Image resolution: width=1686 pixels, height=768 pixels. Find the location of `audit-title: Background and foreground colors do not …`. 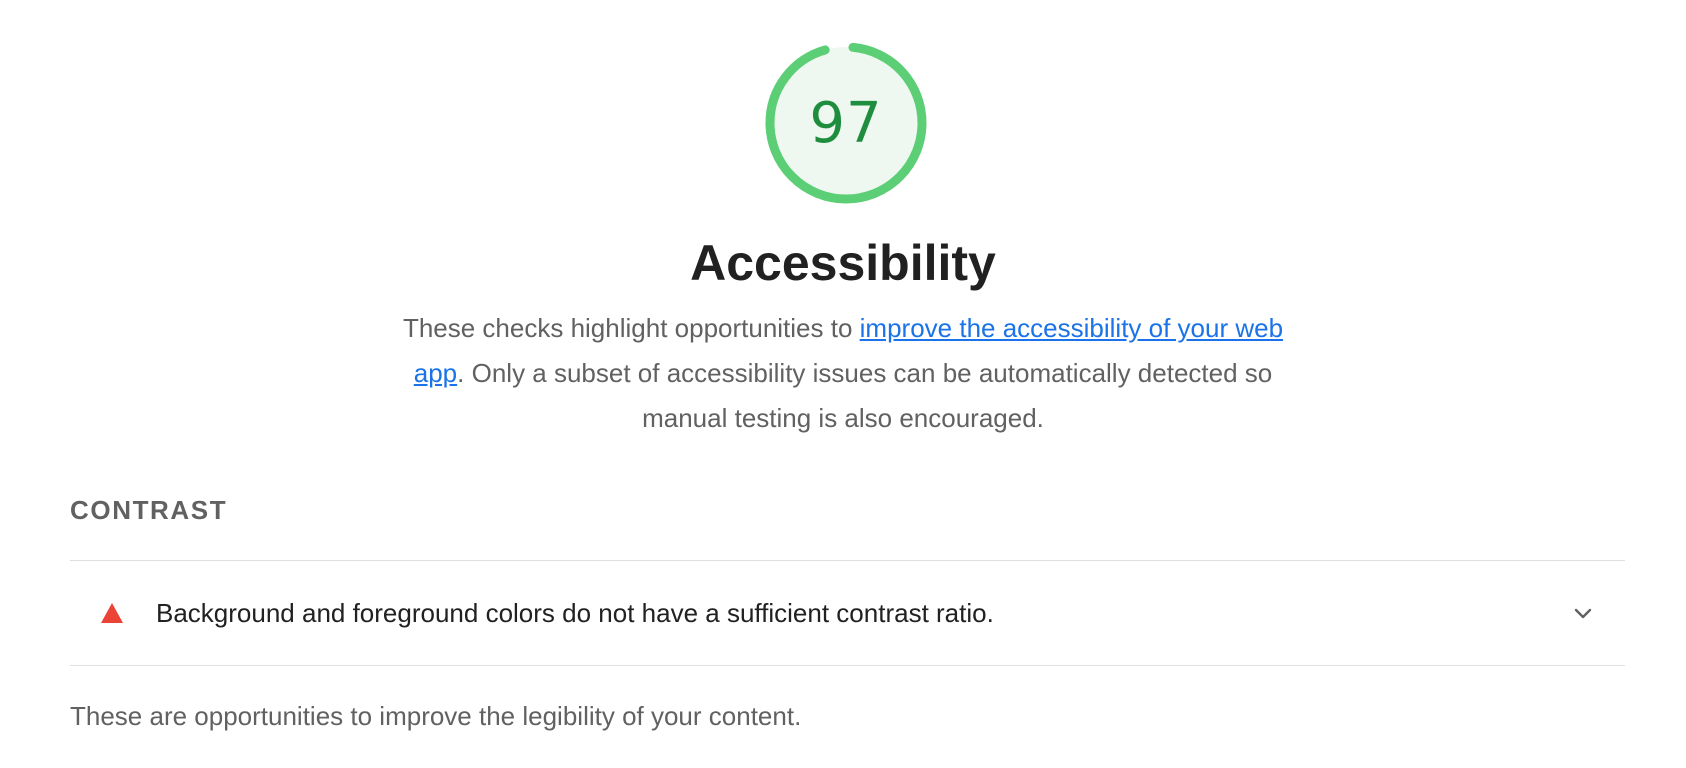

audit-title: Background and foreground colors do not … is located at coordinates (575, 613).